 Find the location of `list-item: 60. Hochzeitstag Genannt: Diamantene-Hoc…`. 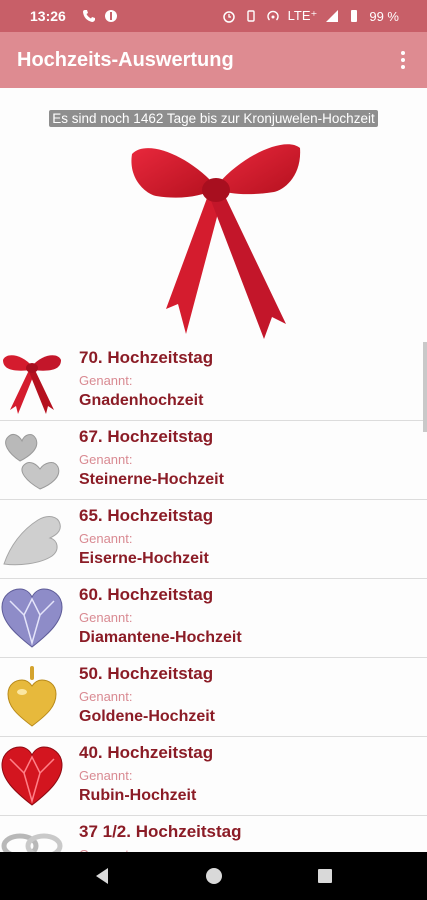

list-item: 60. Hochzeitstag Genannt: Diamantene-Hoc… is located at coordinates (213, 618).